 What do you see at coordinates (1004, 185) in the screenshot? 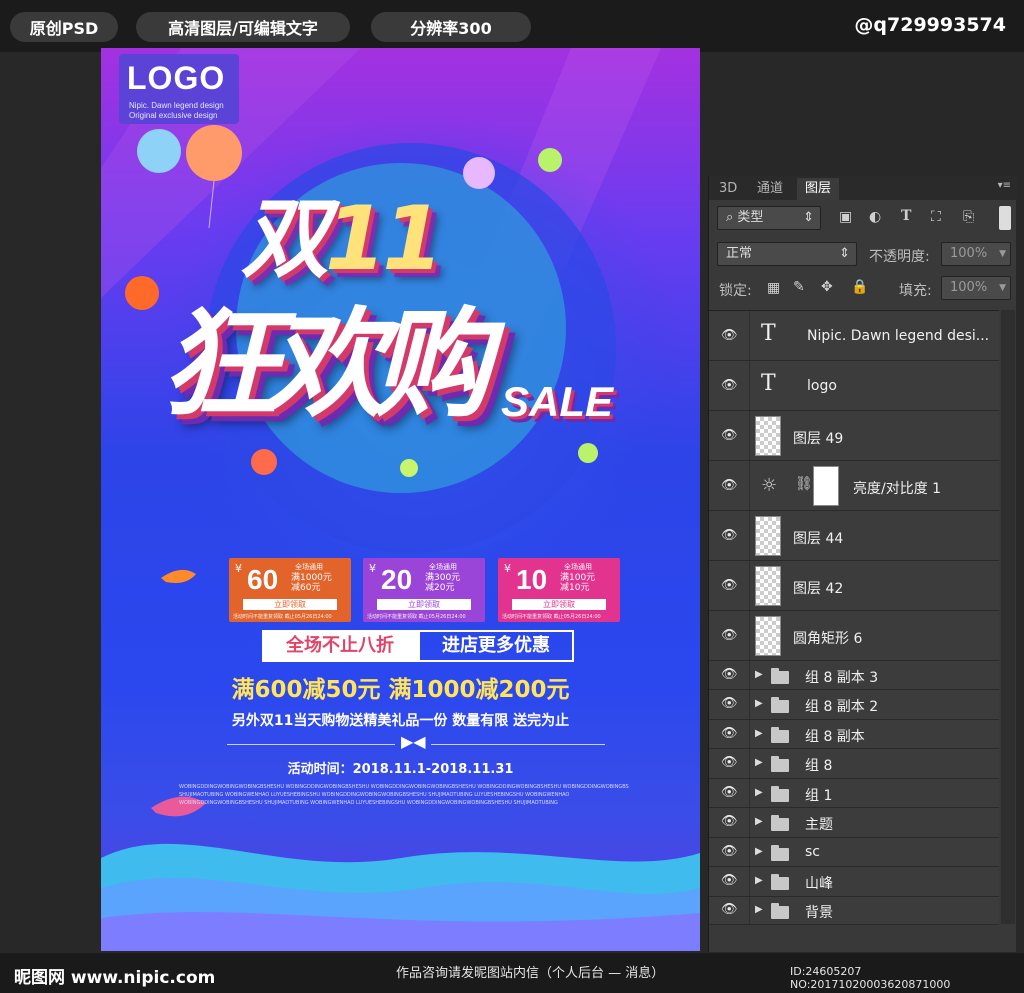
I see `panel-menu-icon: ▾≡` at bounding box center [1004, 185].